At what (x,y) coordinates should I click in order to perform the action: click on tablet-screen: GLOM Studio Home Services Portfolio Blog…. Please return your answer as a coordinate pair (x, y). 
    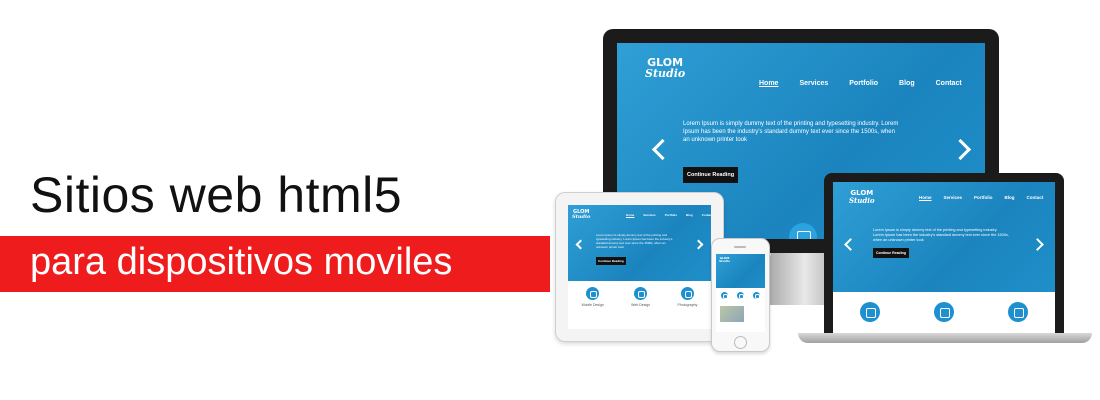
    Looking at the image, I should click on (639, 267).